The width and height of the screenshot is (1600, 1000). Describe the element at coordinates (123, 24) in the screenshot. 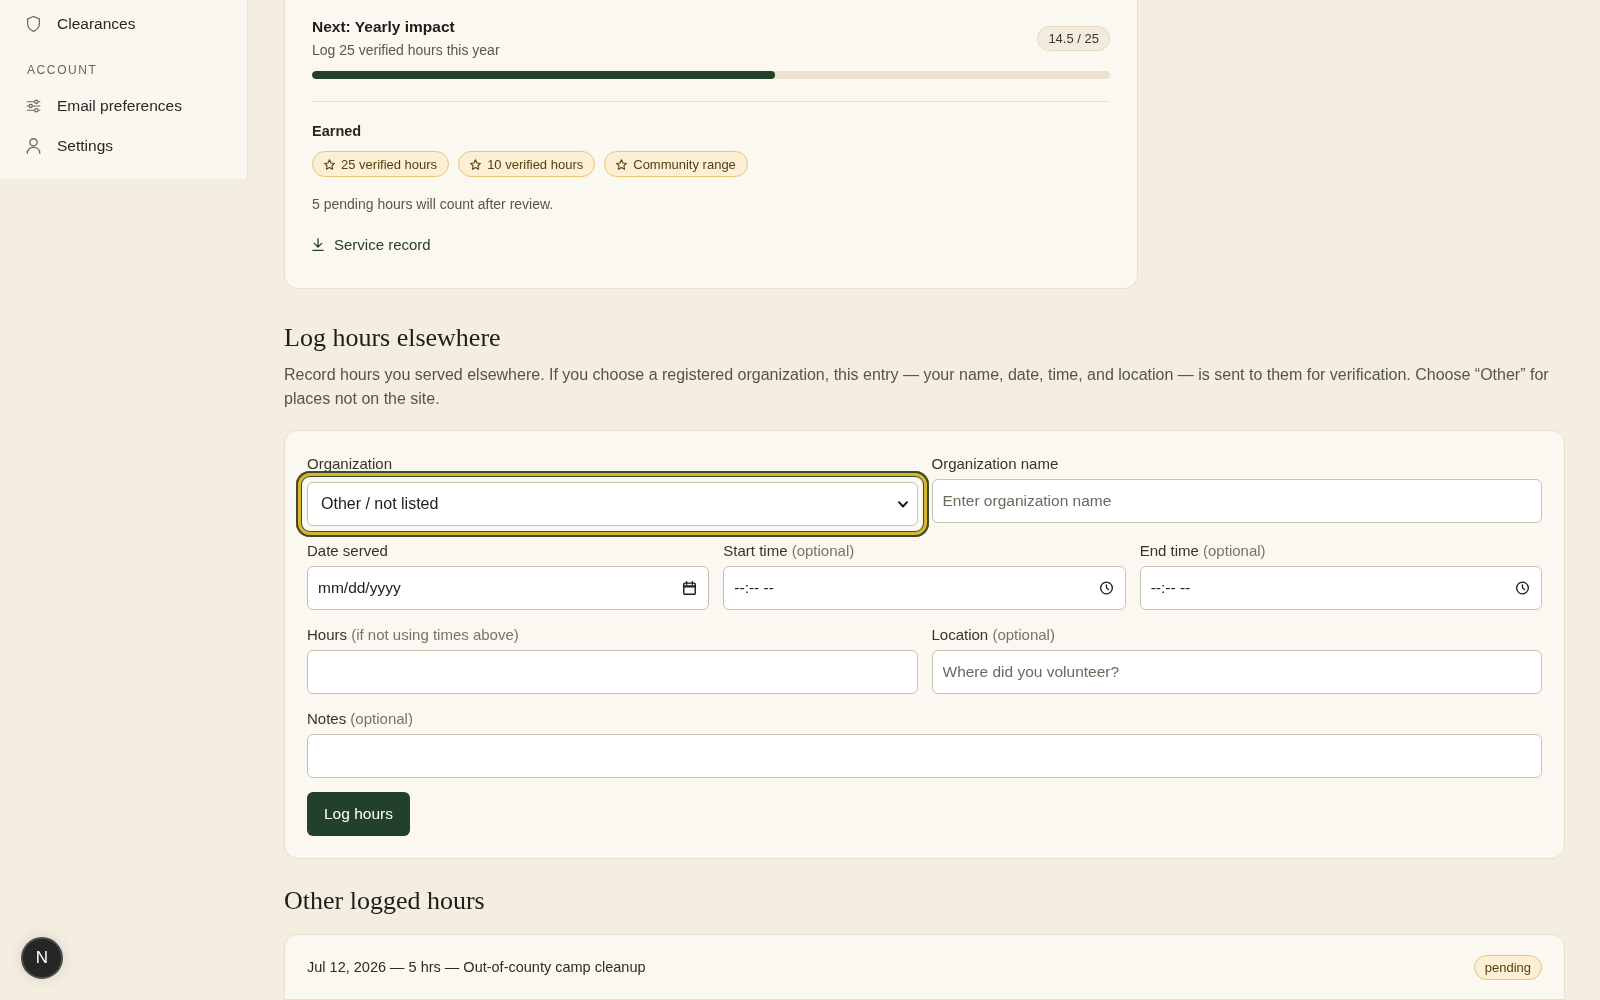

I see `sidebar-item: Clearances` at that location.